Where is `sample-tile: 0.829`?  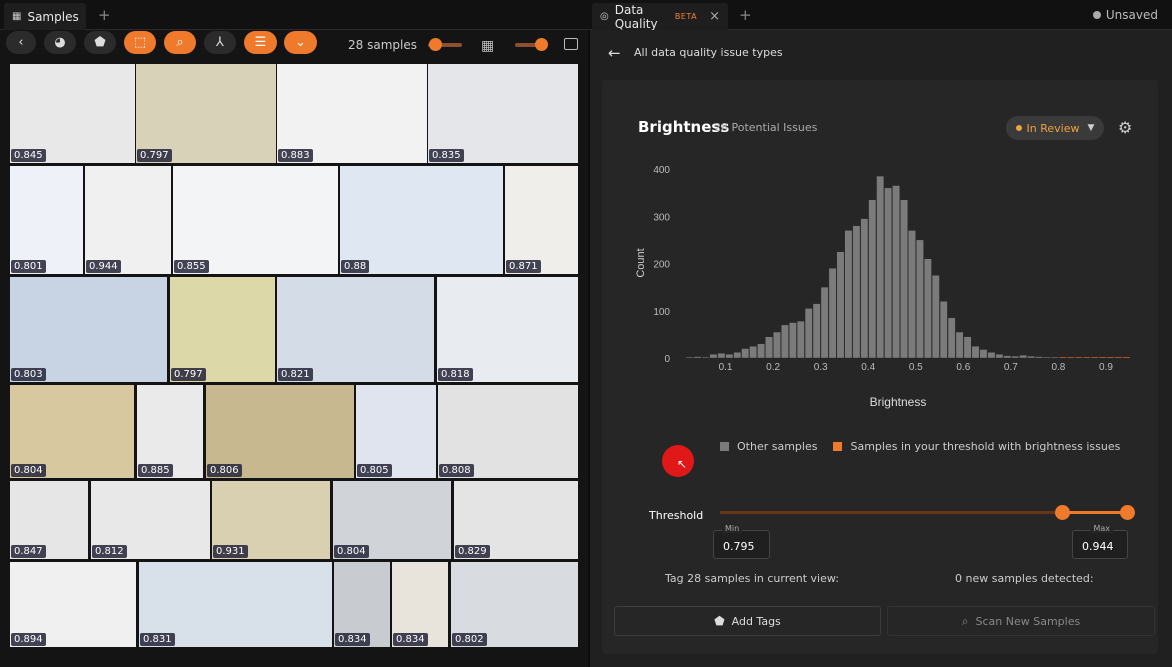 sample-tile: 0.829 is located at coordinates (516, 520).